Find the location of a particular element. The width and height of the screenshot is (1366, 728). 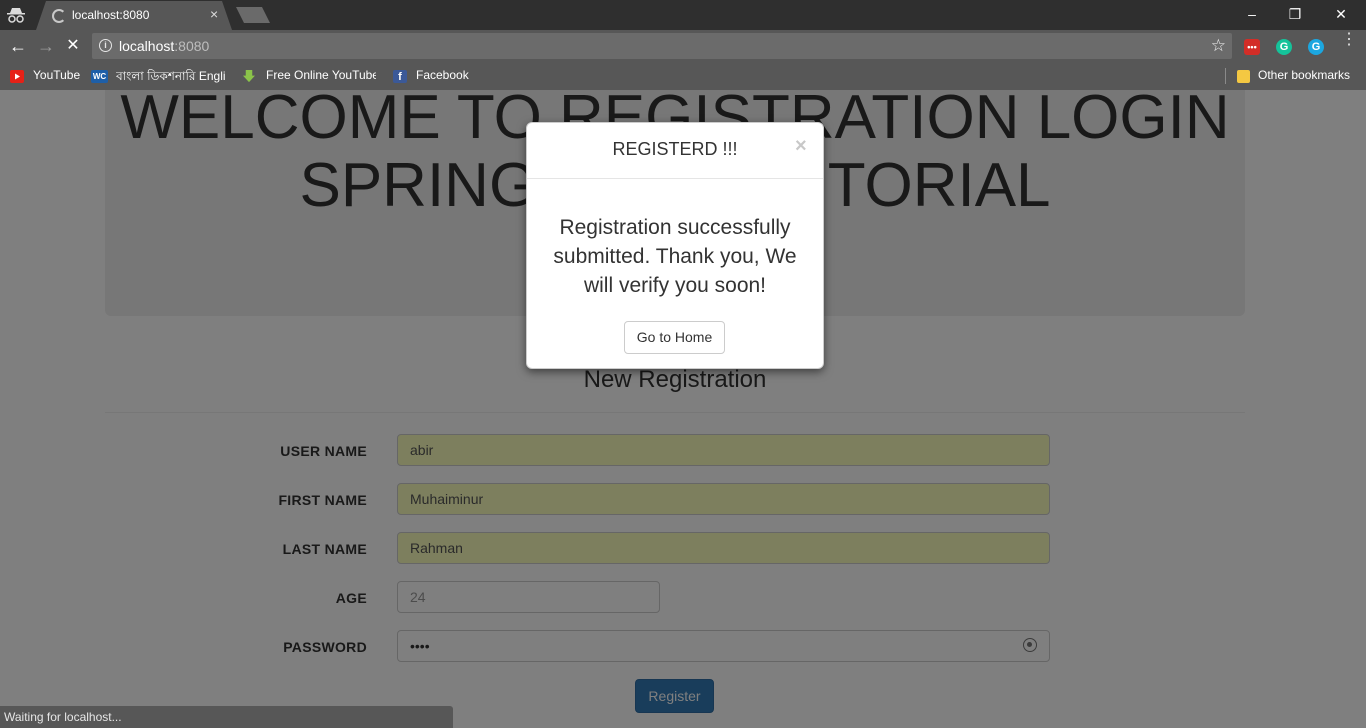

new-tab-button is located at coordinates (253, 15).